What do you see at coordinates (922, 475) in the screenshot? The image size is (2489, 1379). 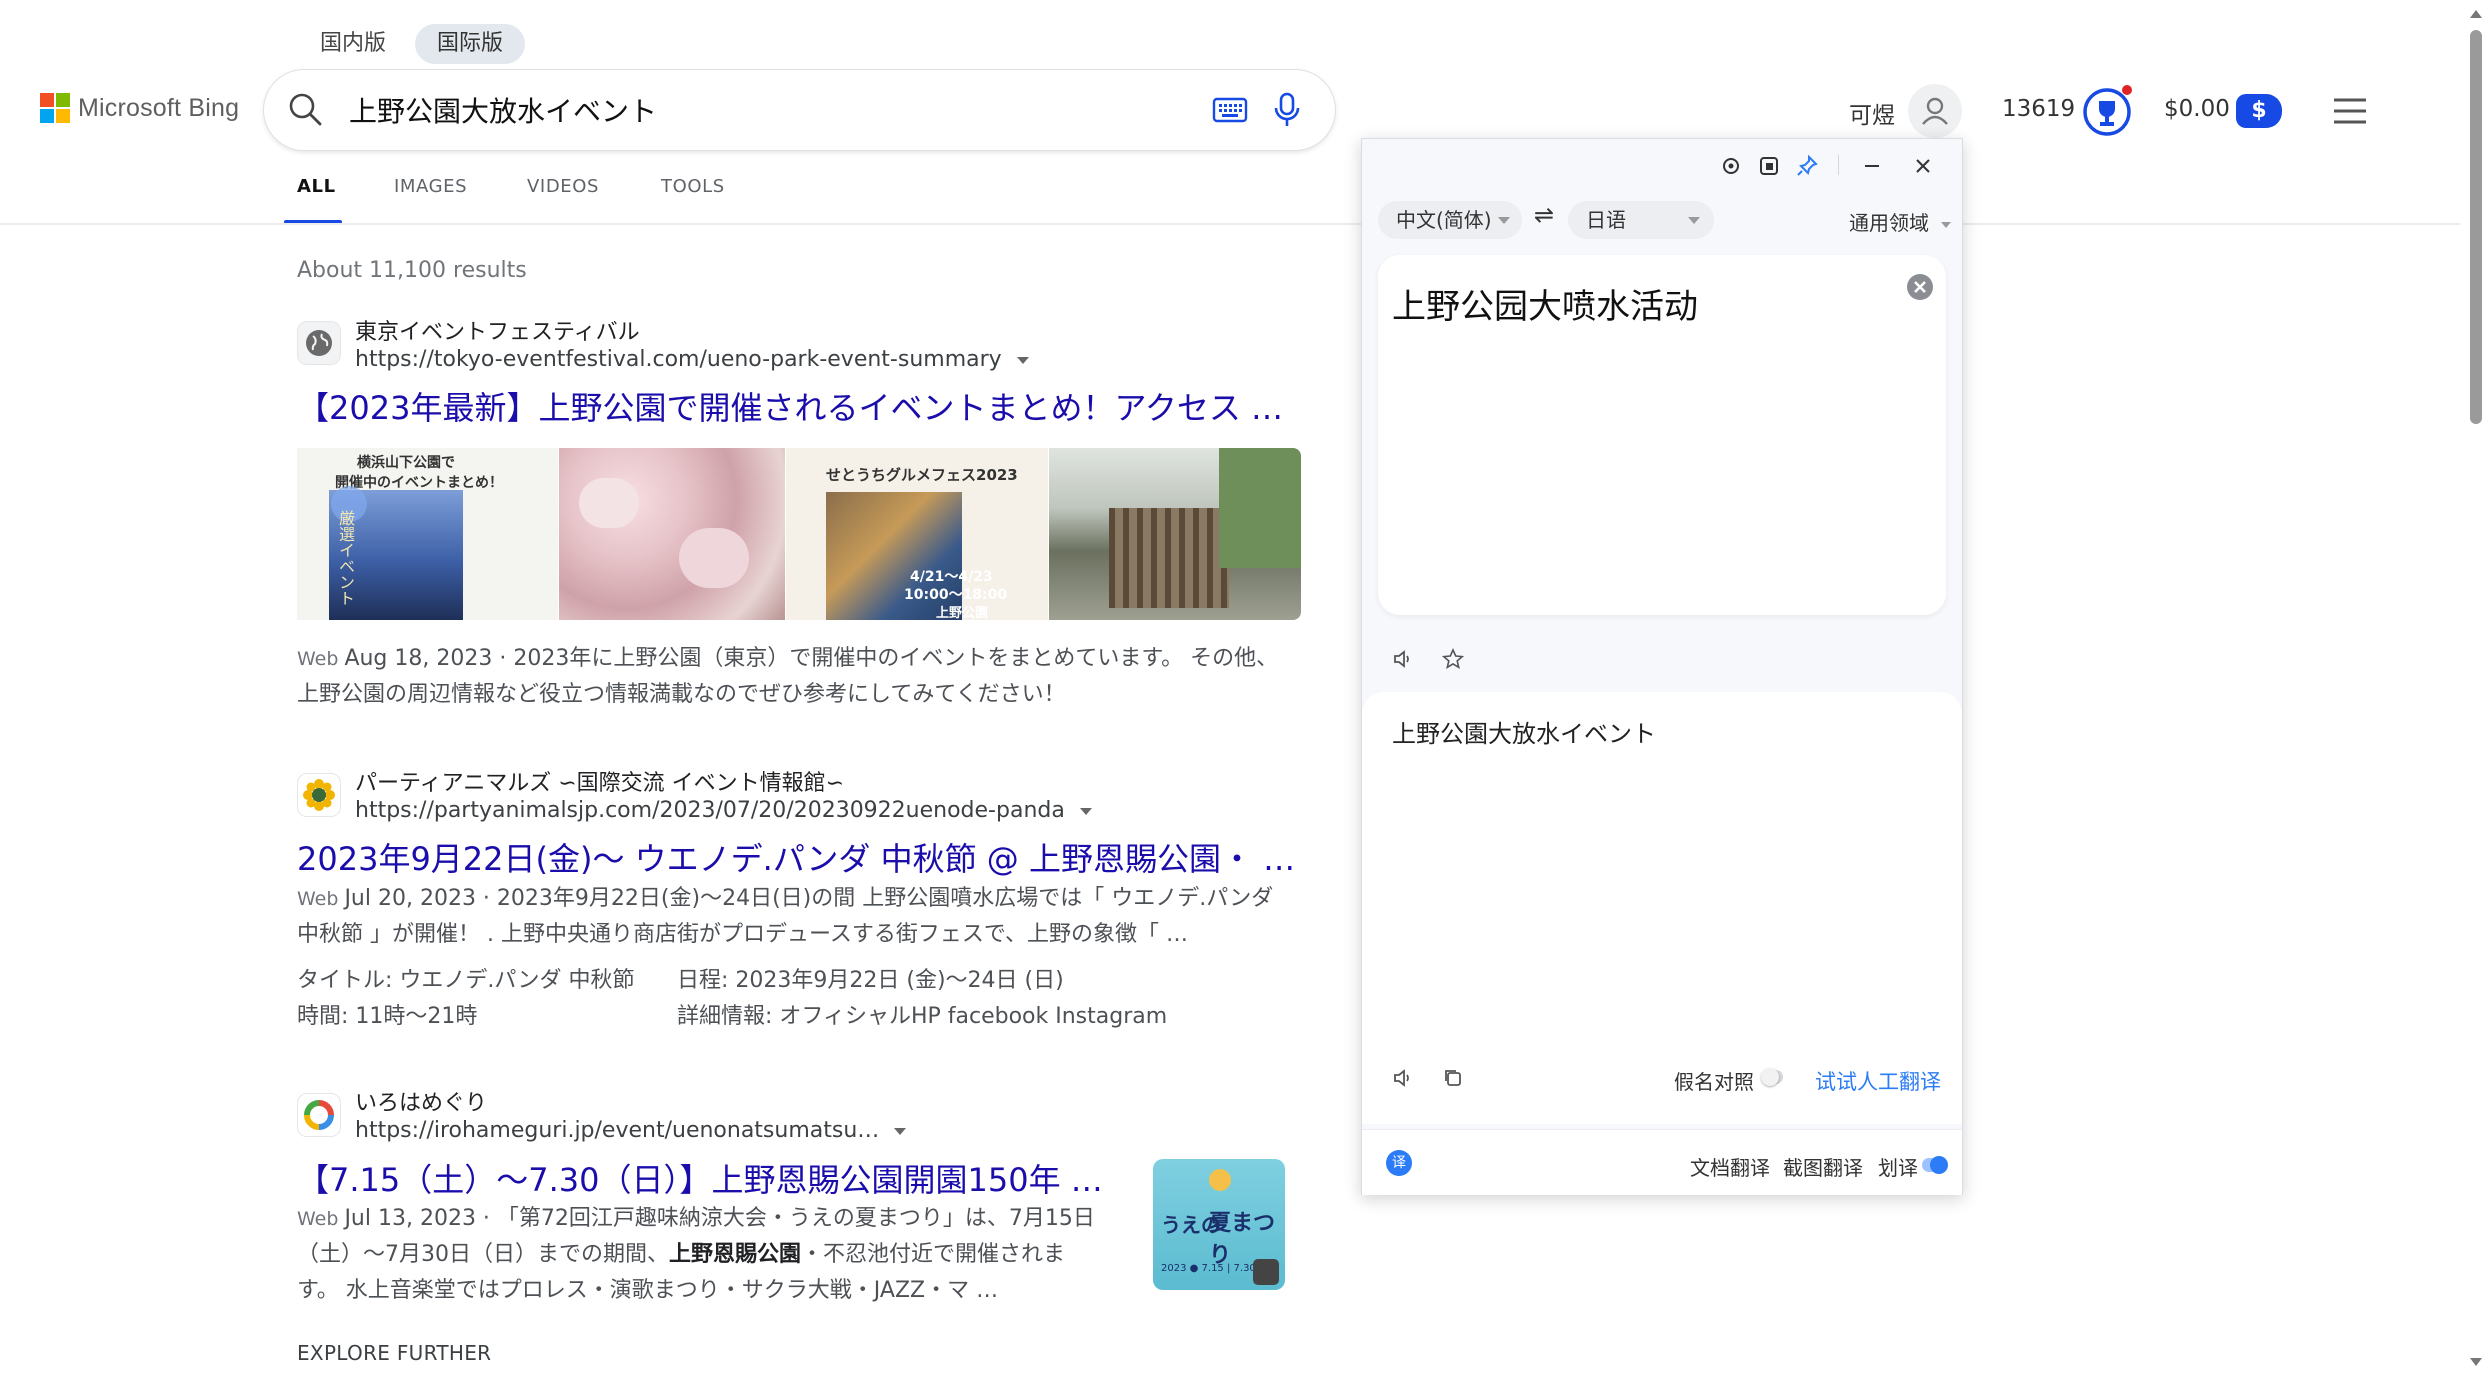 I see `thumbnail-caption: せとうちグルメフェス2023` at bounding box center [922, 475].